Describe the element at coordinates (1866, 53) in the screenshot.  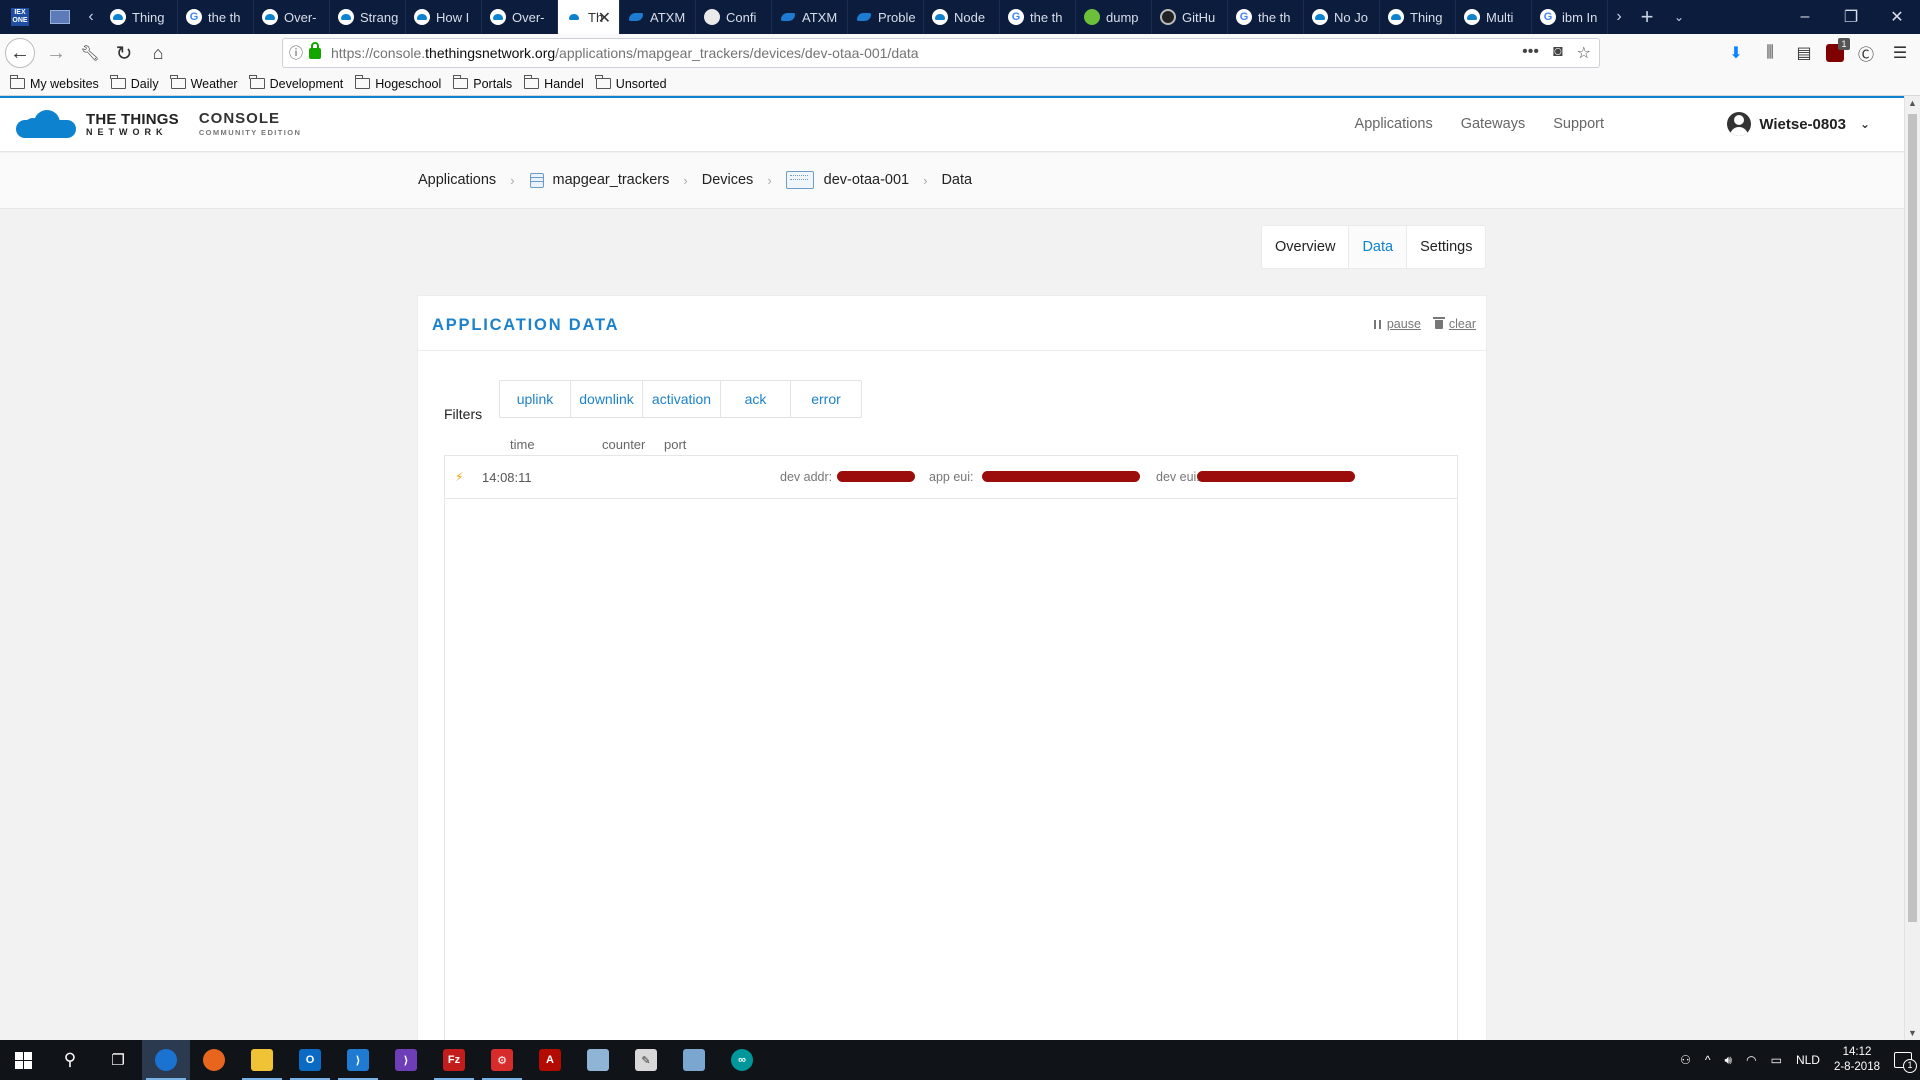
I see `extension-c-icon: Ⓒ` at that location.